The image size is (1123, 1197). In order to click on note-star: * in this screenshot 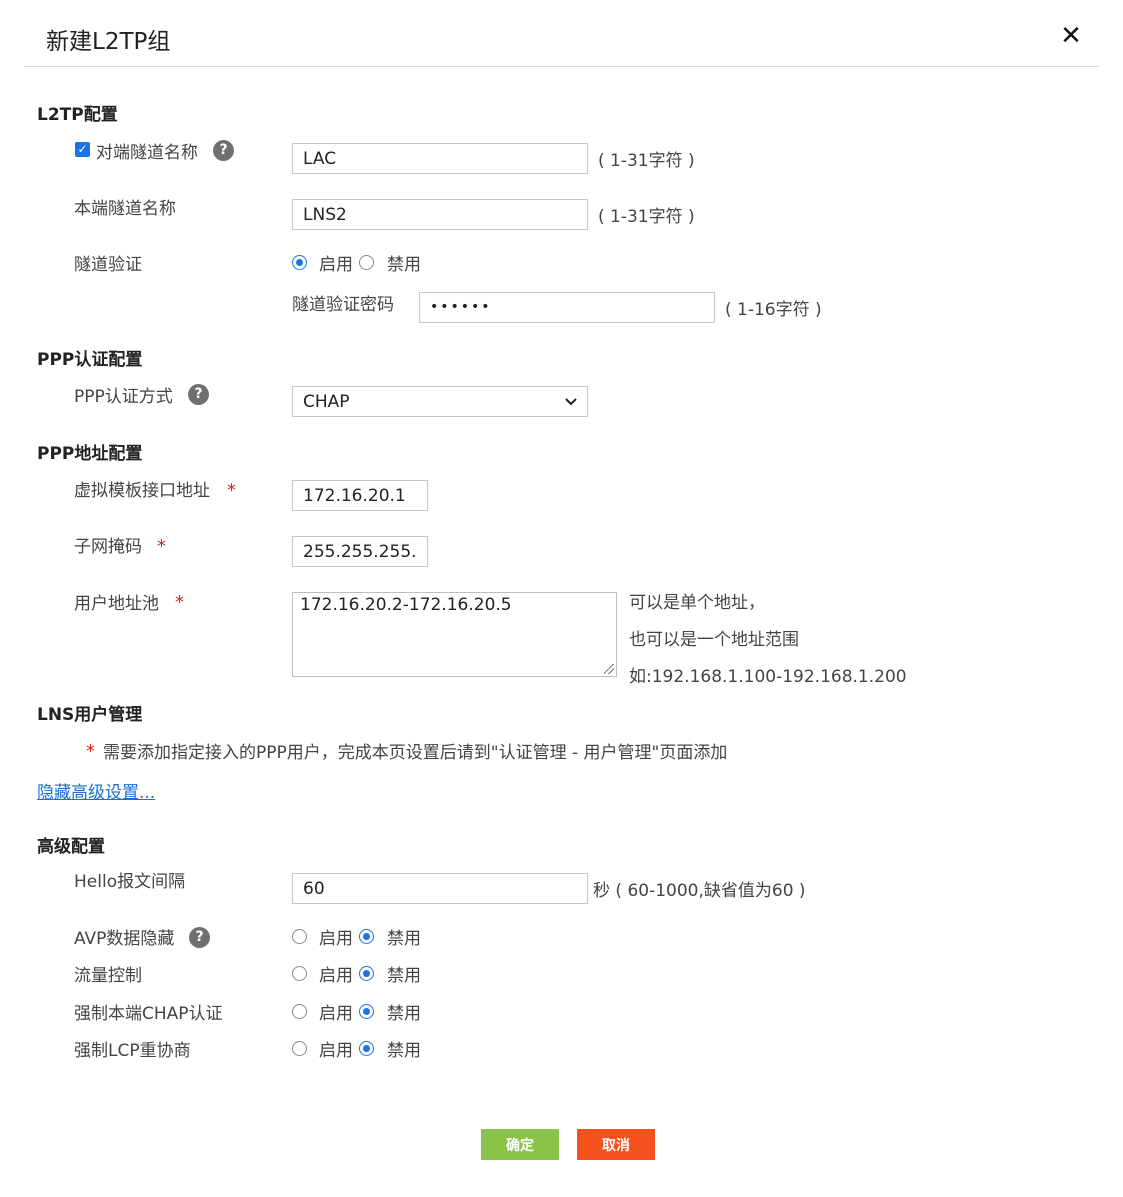, I will do `click(90, 751)`.